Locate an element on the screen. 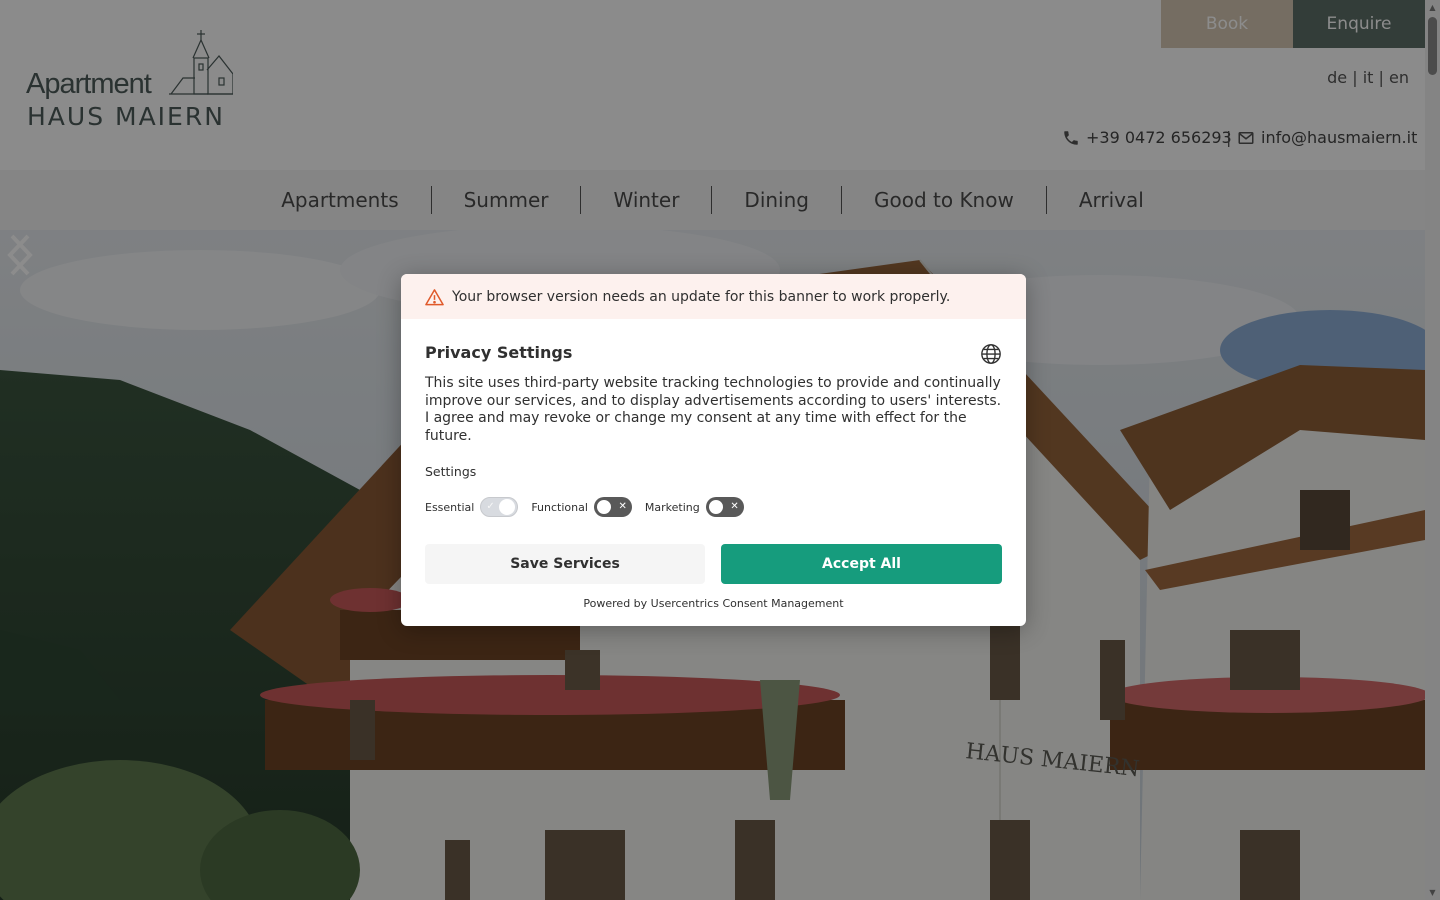 The height and width of the screenshot is (900, 1440). dialog-title-text: Privacy Settings is located at coordinates (499, 352).